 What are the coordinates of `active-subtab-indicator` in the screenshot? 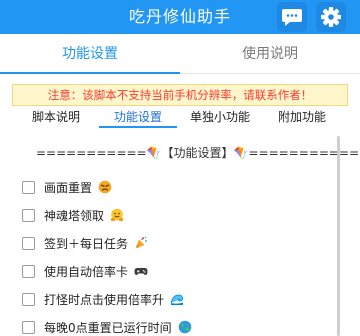 It's located at (138, 127).